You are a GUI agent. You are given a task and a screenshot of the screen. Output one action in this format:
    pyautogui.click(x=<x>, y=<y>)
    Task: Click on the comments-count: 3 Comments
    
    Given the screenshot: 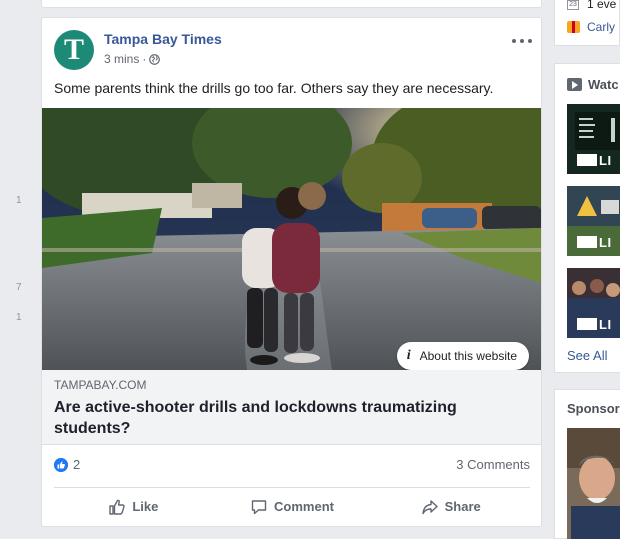 What is the action you would take?
    pyautogui.click(x=493, y=464)
    